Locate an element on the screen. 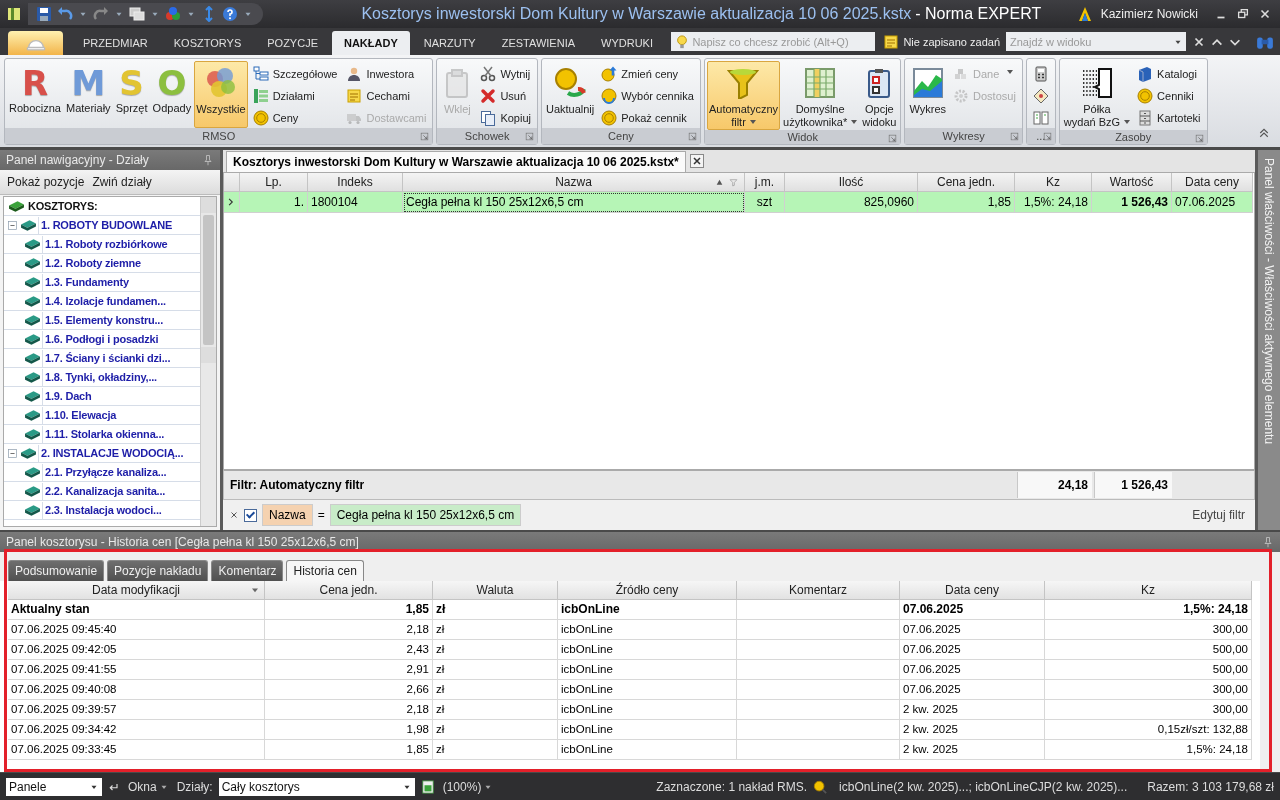 Image resolution: width=1280 pixels, height=800 pixels. ribbon-button: Kartoteki is located at coordinates (1169, 117).